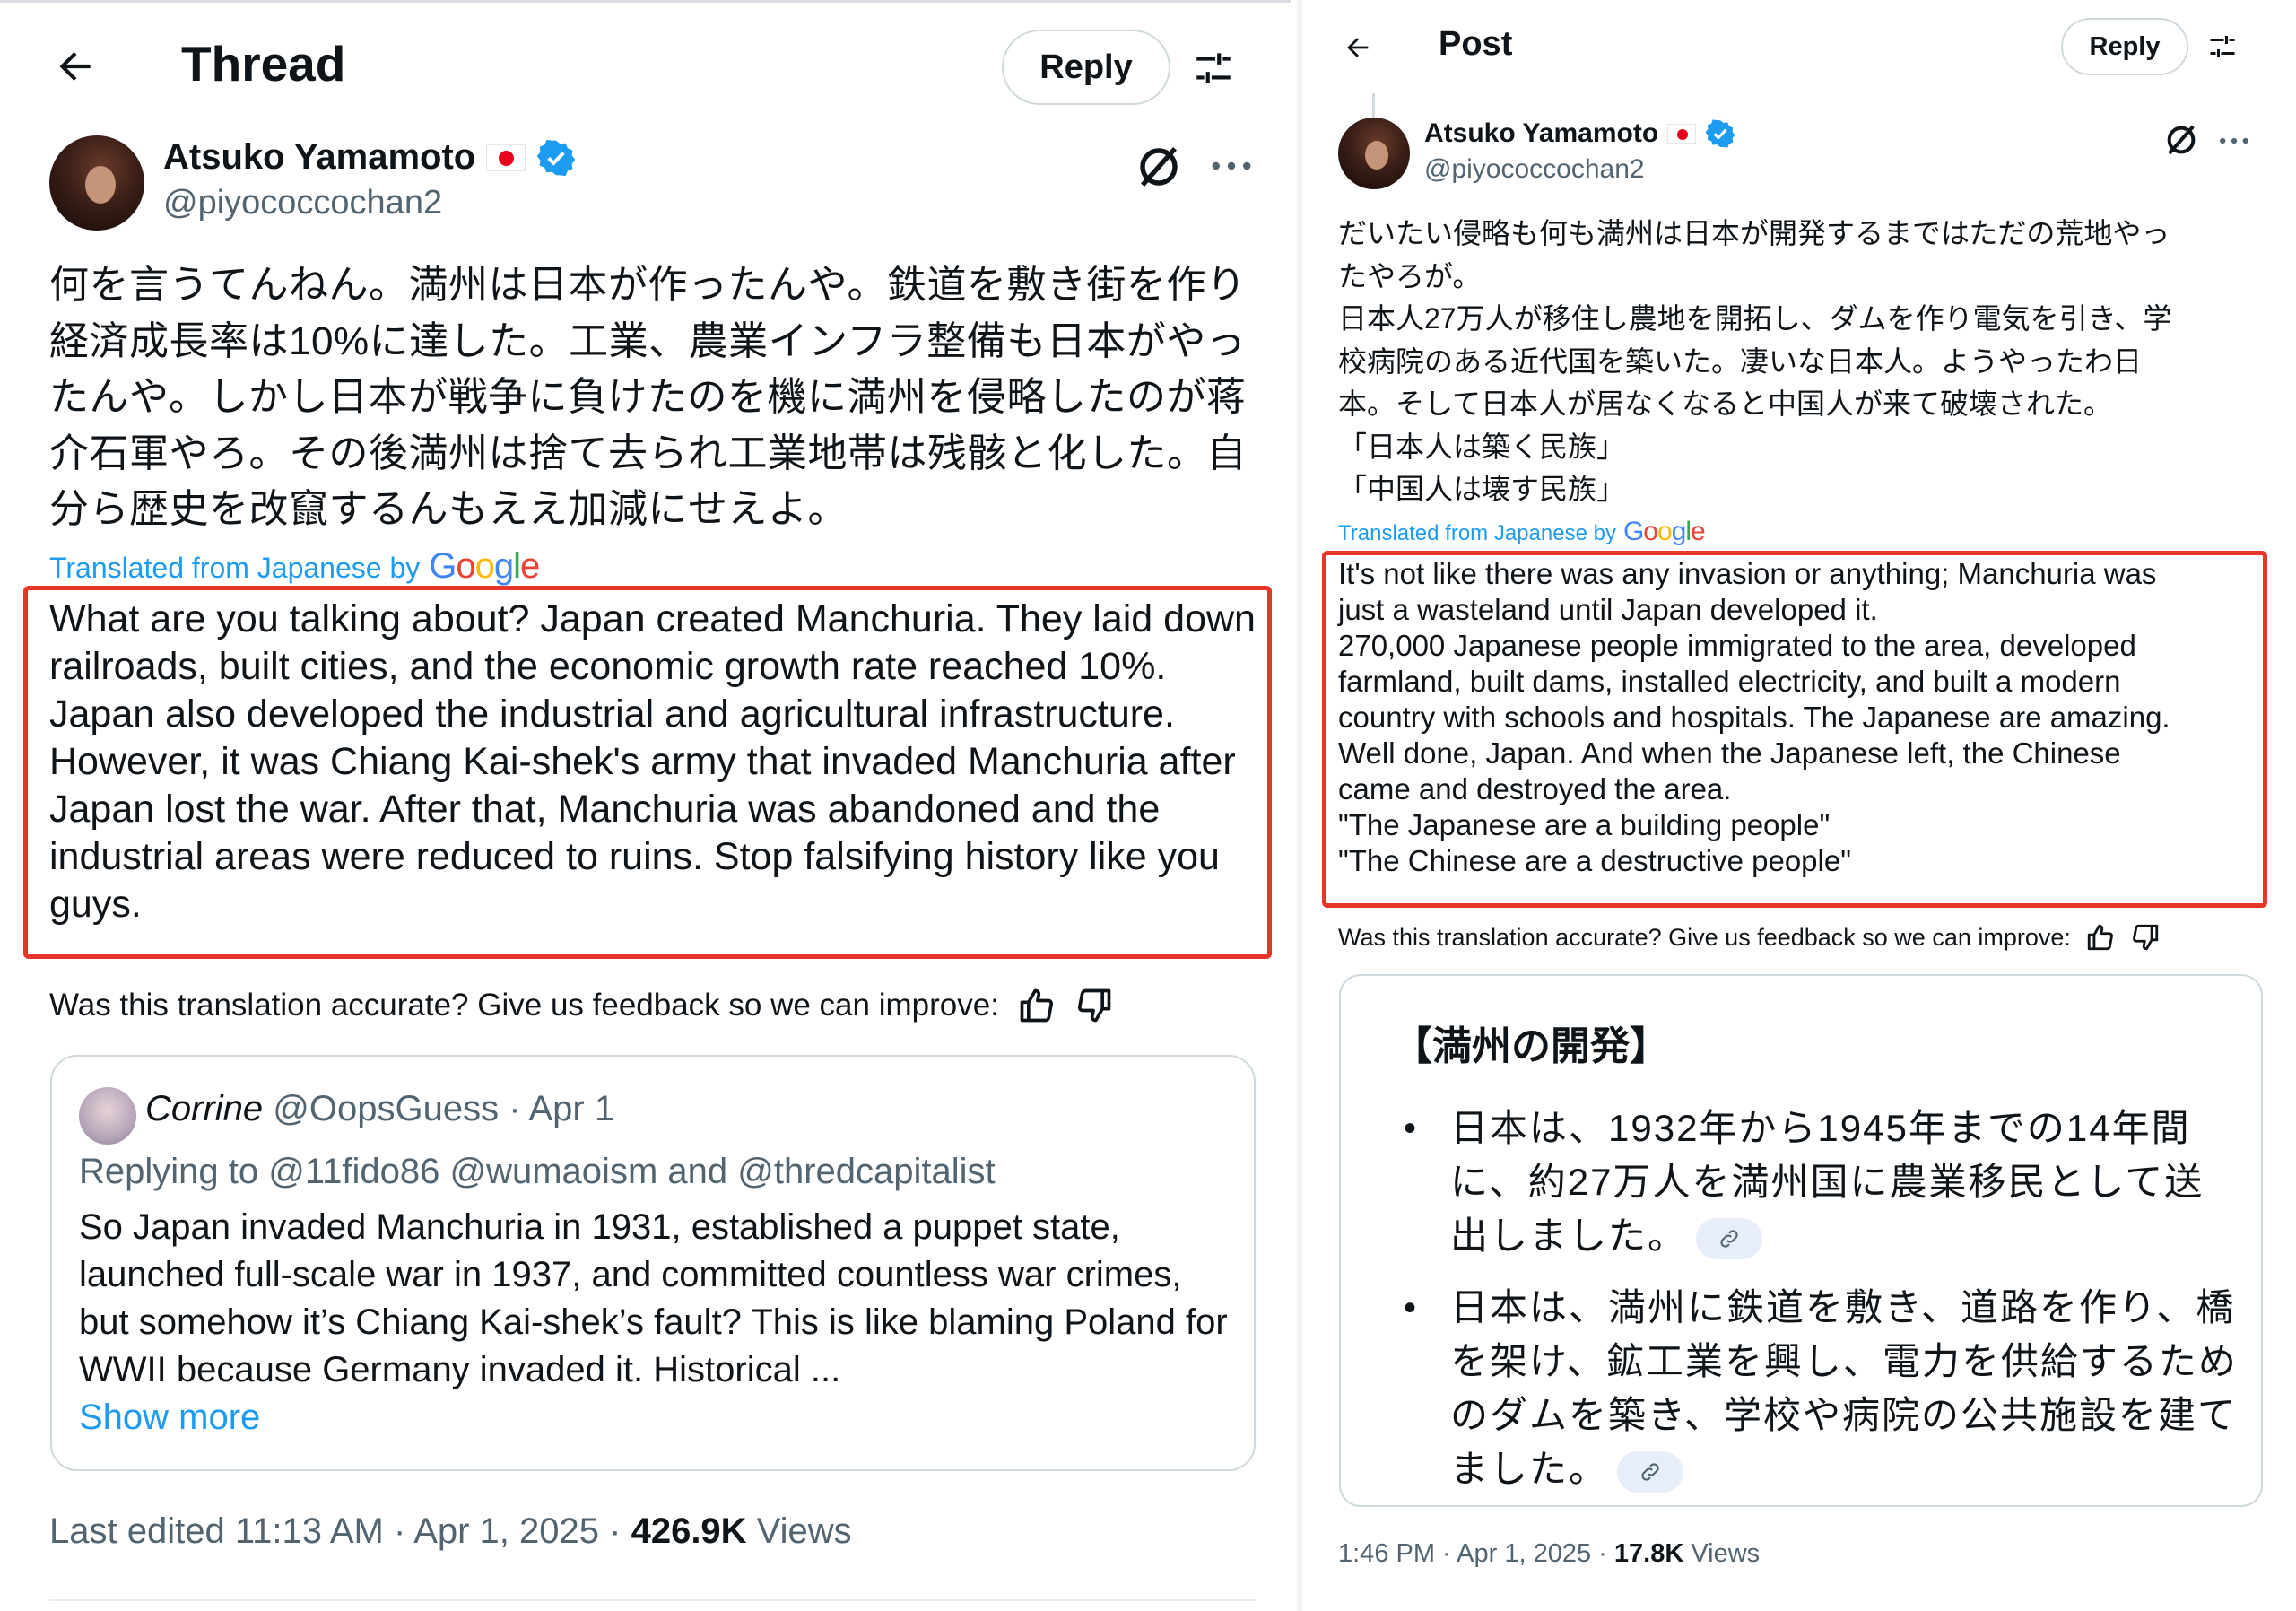 Image resolution: width=2296 pixels, height=1611 pixels. Describe the element at coordinates (1755, 318) in the screenshot. I see `text-line: 日本人27万人が移住し農地を開拓し、ダムを作り電気を引き、学` at that location.